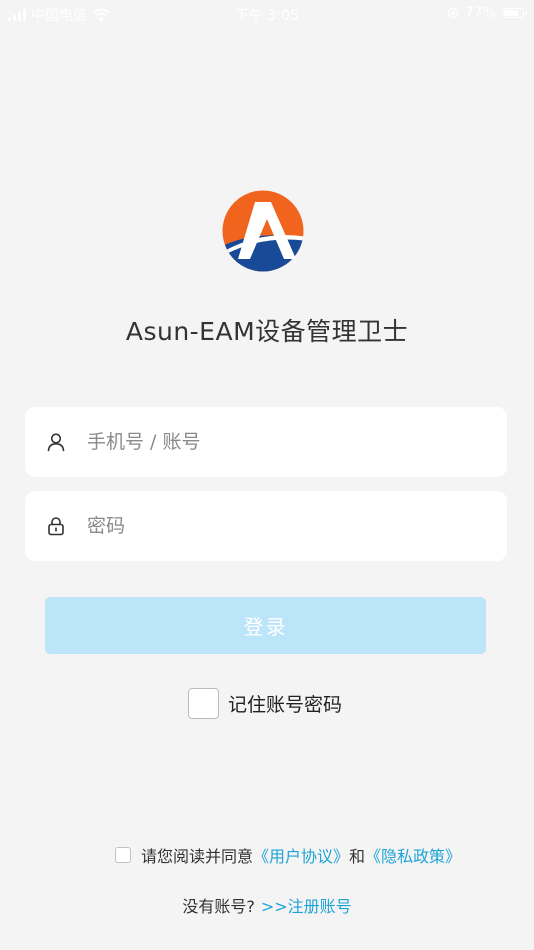  Describe the element at coordinates (287, 526) in the screenshot. I see `password-input` at that location.